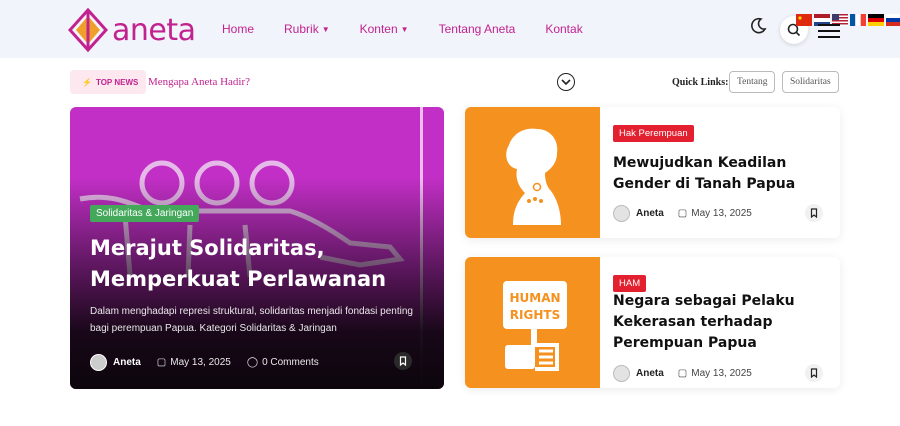 This screenshot has width=900, height=426. What do you see at coordinates (154, 30) in the screenshot?
I see `logo-text: aneta` at bounding box center [154, 30].